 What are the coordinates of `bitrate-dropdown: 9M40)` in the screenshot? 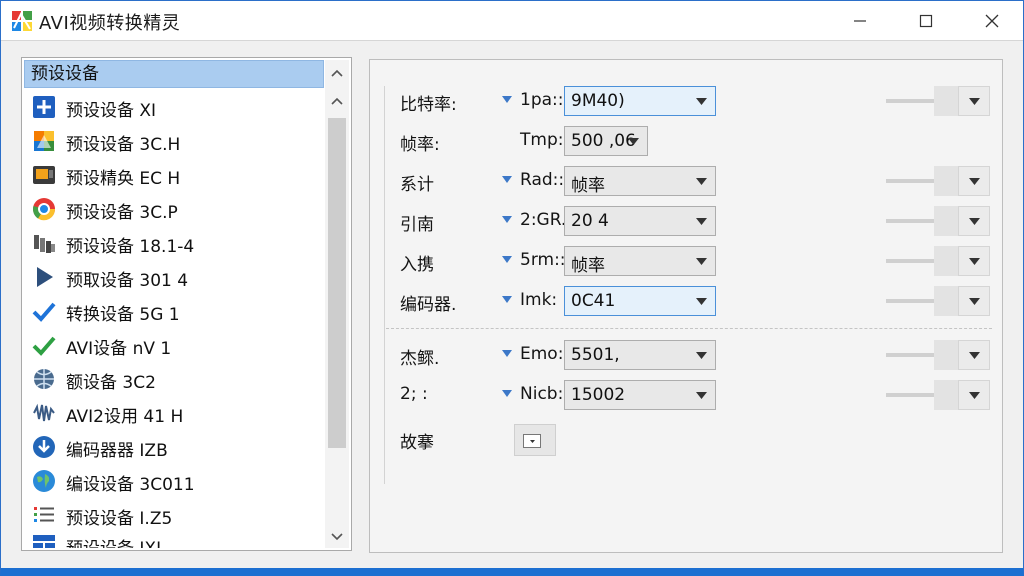 It's located at (640, 101).